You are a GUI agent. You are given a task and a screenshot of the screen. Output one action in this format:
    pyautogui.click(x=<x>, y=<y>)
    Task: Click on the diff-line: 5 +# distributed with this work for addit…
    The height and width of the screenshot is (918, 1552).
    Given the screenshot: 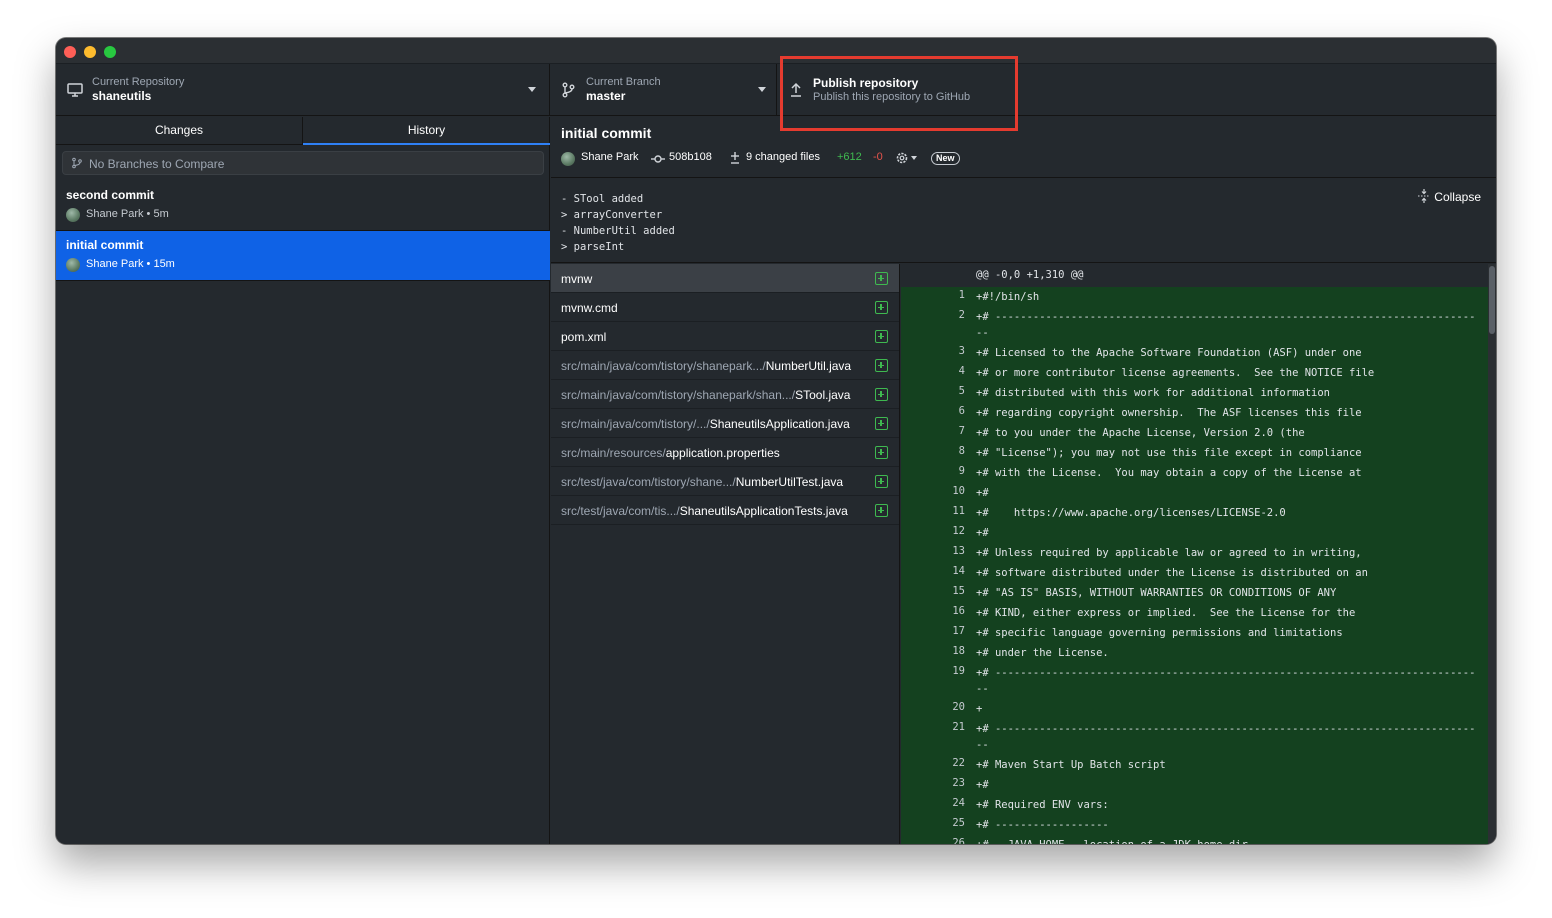 What is the action you would take?
    pyautogui.click(x=1194, y=393)
    